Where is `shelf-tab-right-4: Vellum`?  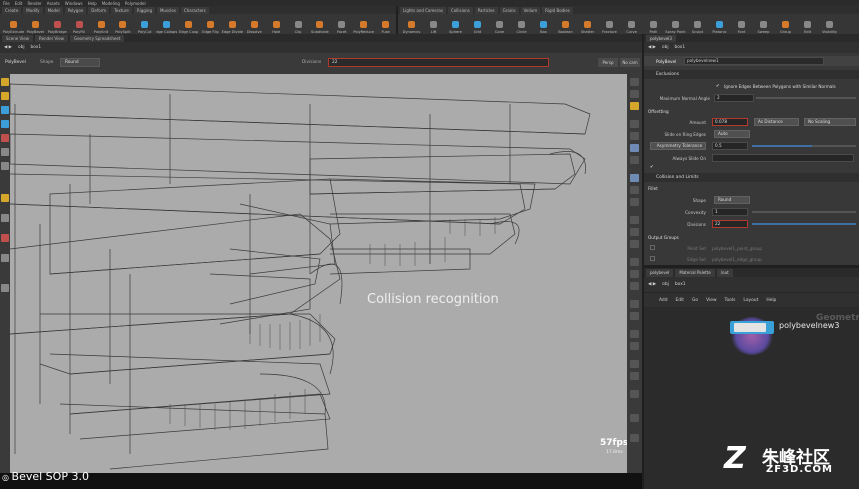
shelf-tab-right-4: Vellum is located at coordinates (530, 10).